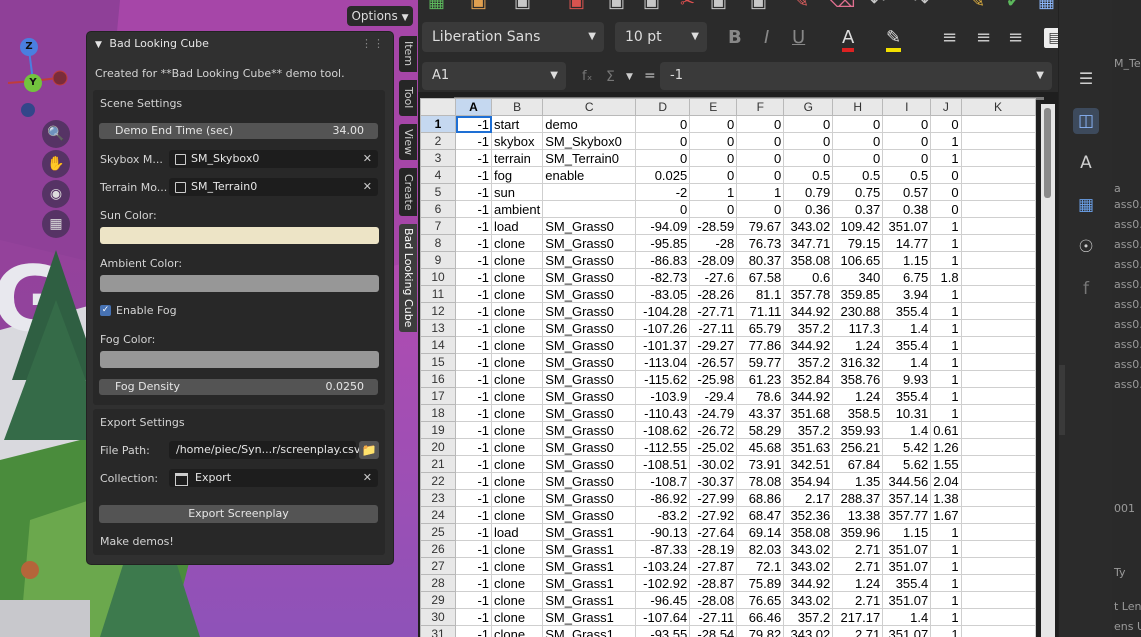 This screenshot has width=1141, height=637. I want to click on table-cell: 78.08, so click(760, 481).